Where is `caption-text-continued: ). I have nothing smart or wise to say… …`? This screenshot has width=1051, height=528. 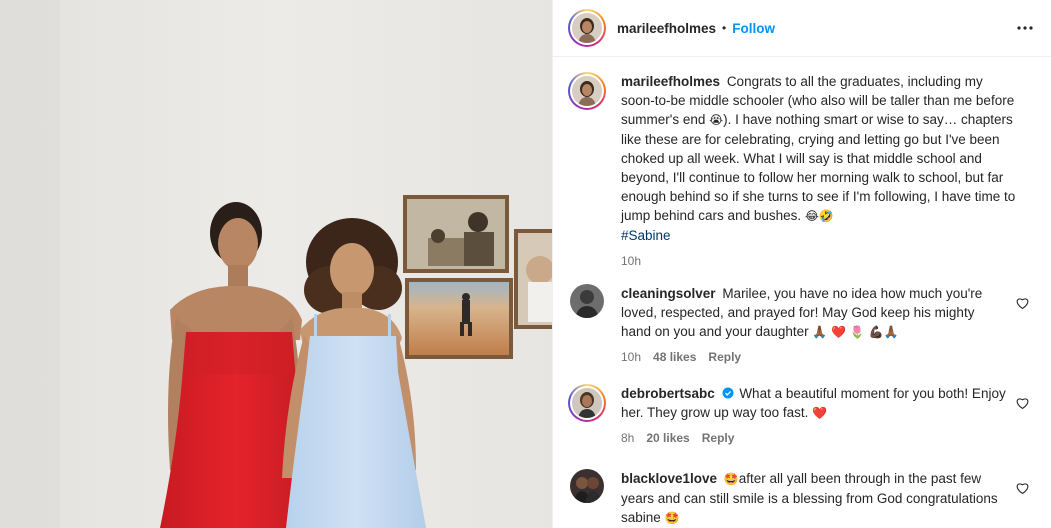 caption-text-continued: ). I have nothing smart or wise to say… … is located at coordinates (818, 167).